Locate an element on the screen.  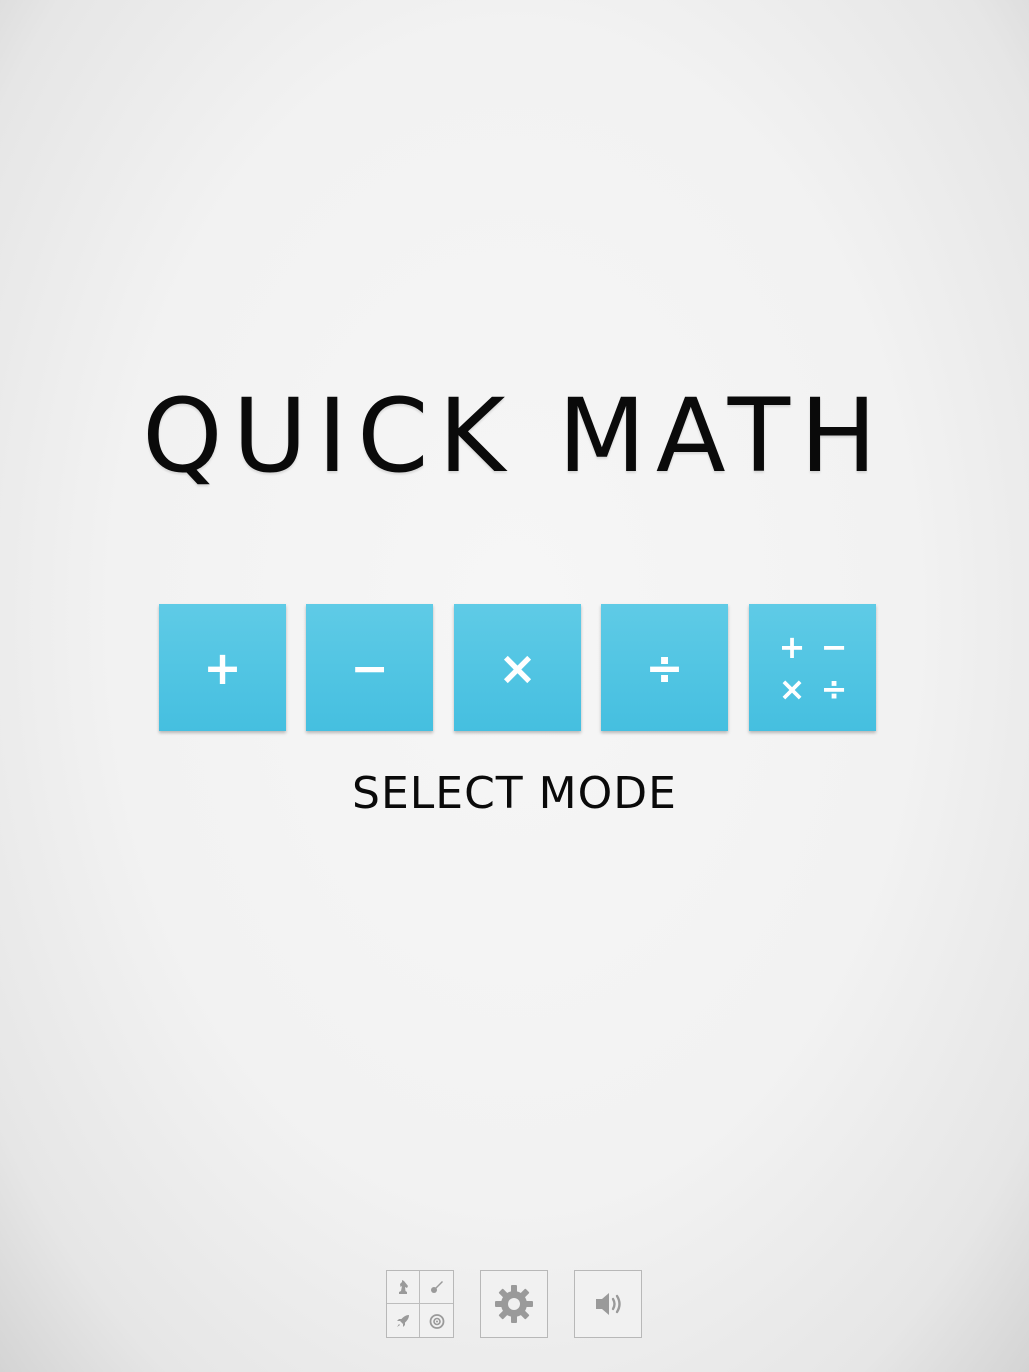
speaker-icon is located at coordinates (608, 1304).